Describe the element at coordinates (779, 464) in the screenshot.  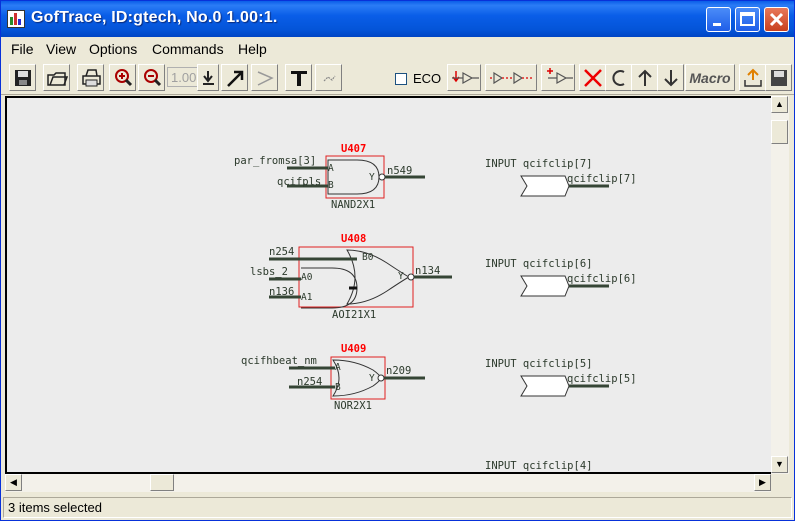
I see `scroll-down-button: ▼` at that location.